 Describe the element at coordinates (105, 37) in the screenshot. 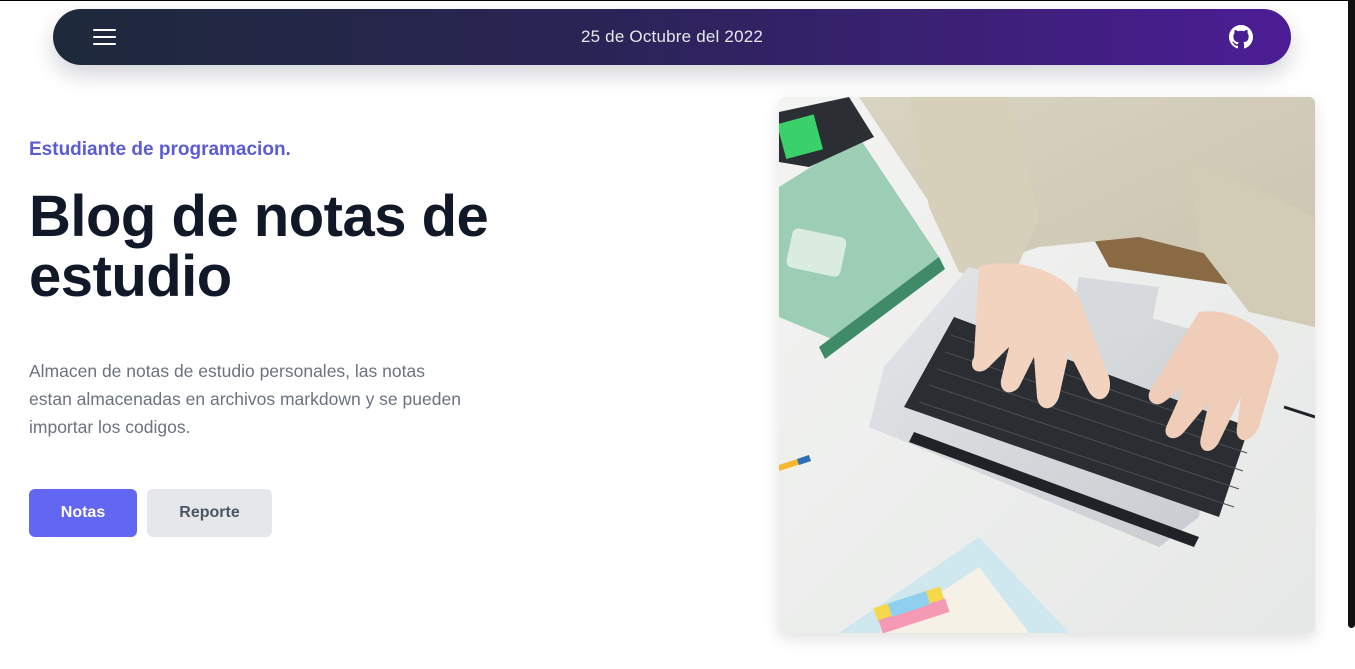

I see `hamburger-menu-icon` at that location.